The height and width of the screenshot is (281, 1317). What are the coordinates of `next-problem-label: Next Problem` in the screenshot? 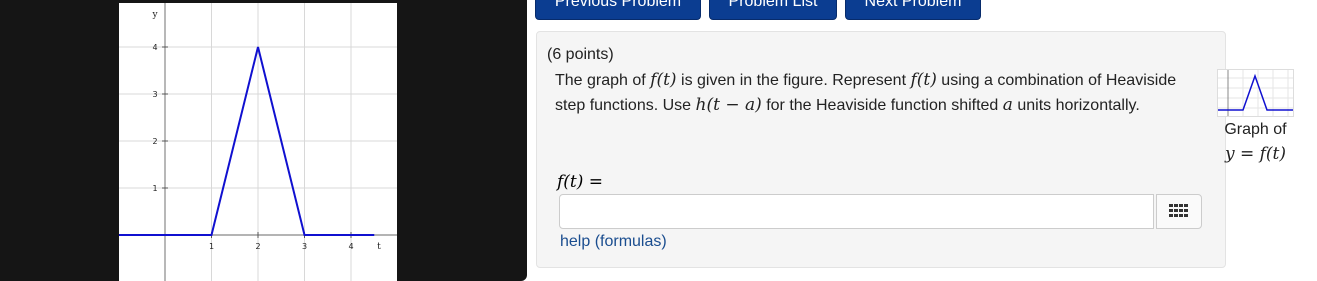 It's located at (913, 5).